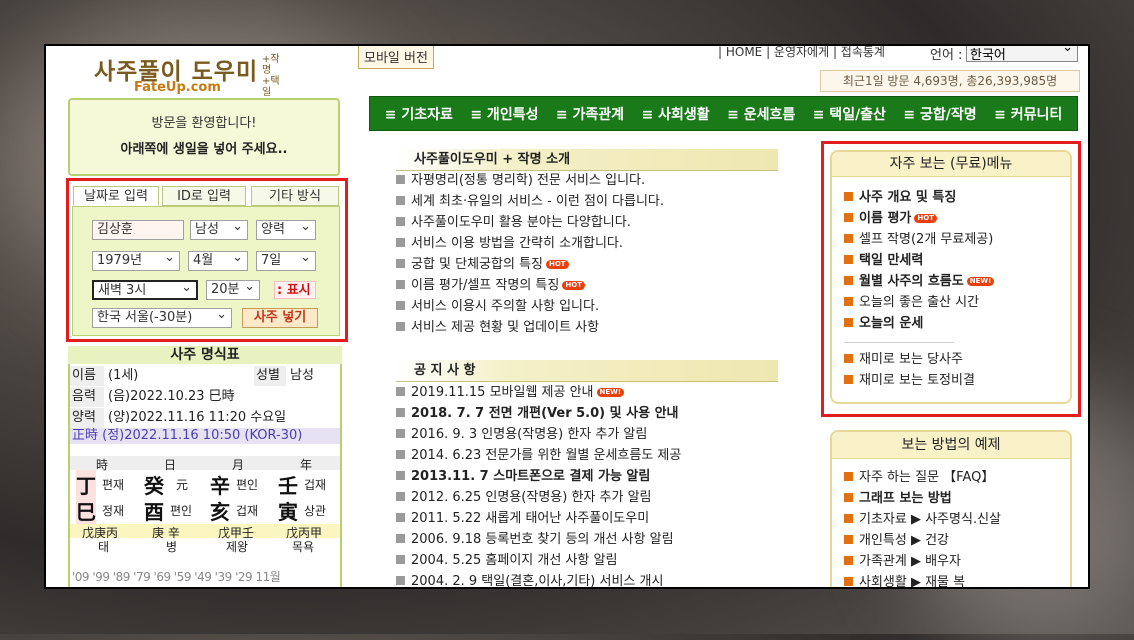 The height and width of the screenshot is (640, 1134). What do you see at coordinates (176, 577) in the screenshot?
I see `daeun-years: '09 '99 '89 '79 '69 '59 '49 '39 '29 11월` at bounding box center [176, 577].